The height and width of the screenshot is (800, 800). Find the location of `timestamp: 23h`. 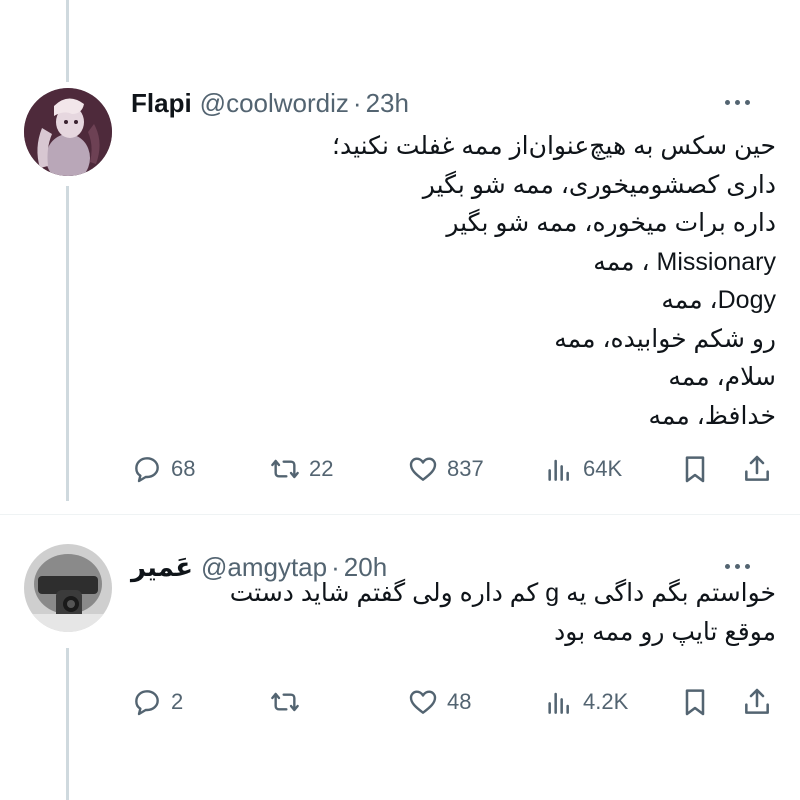

timestamp: 23h is located at coordinates (387, 103).